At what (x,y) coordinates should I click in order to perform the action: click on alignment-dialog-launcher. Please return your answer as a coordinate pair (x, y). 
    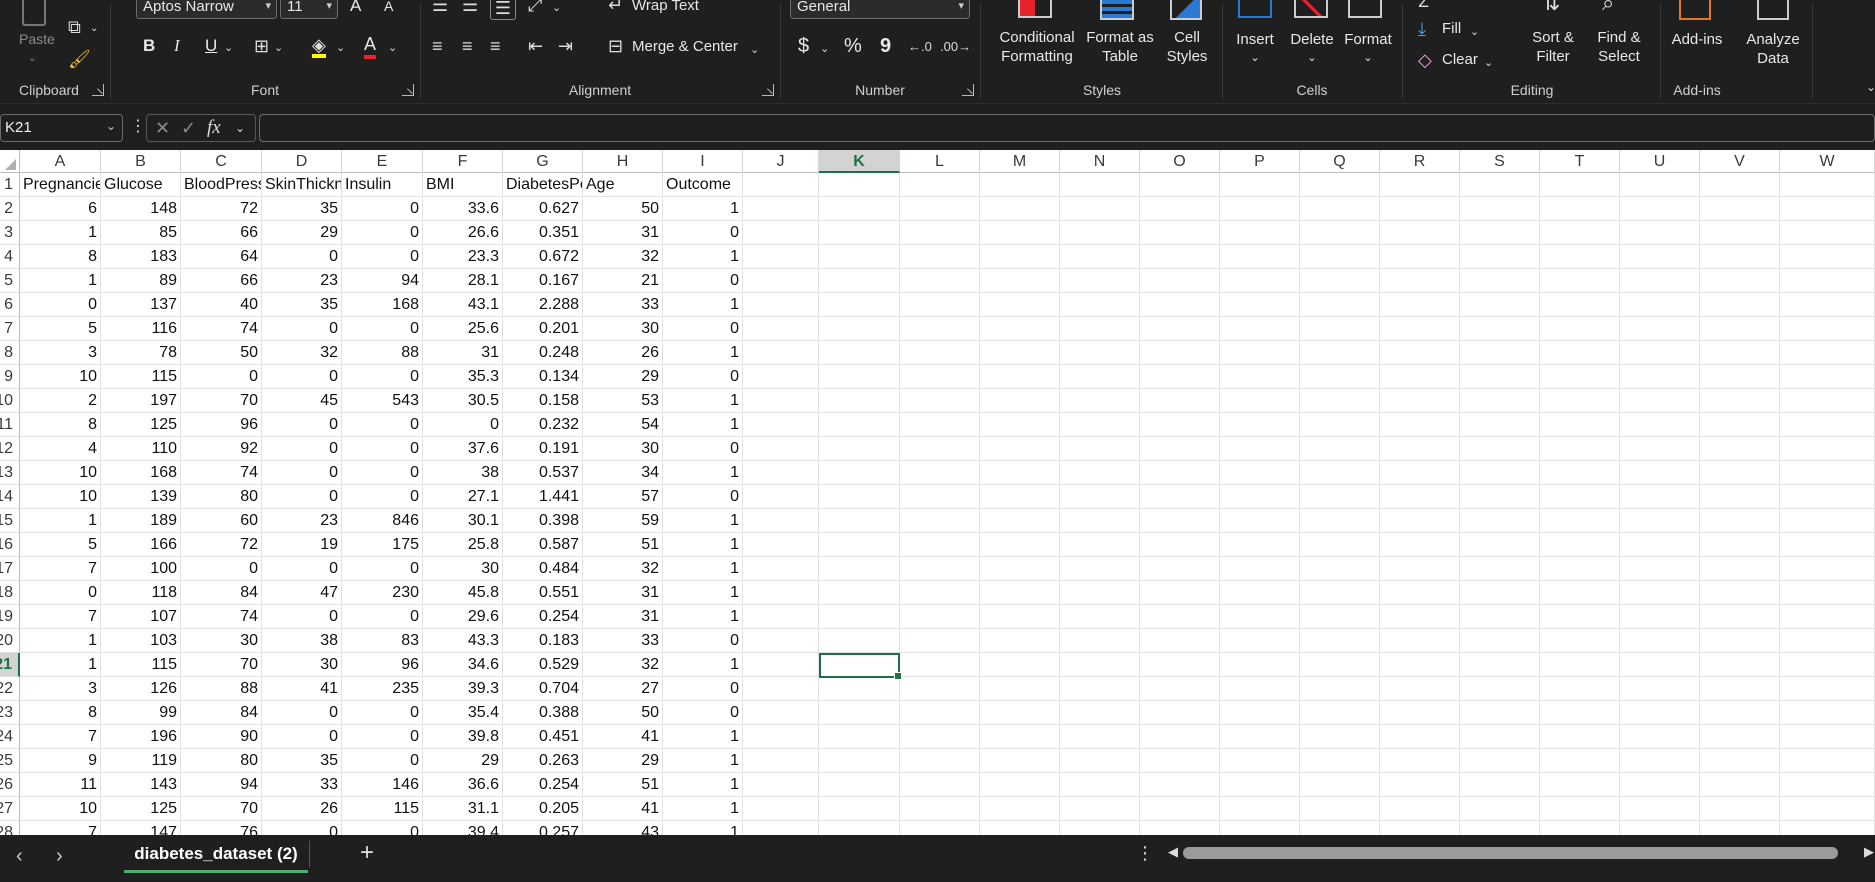
    Looking at the image, I should click on (768, 90).